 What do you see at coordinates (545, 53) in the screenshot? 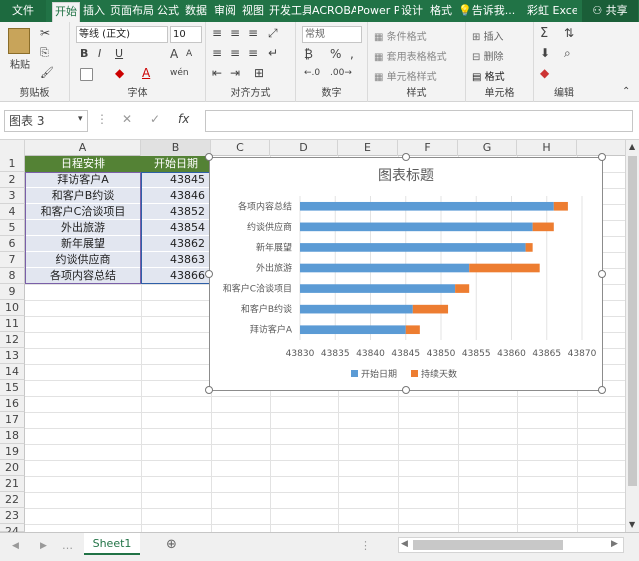
I see `fill-icon: ⬇` at bounding box center [545, 53].